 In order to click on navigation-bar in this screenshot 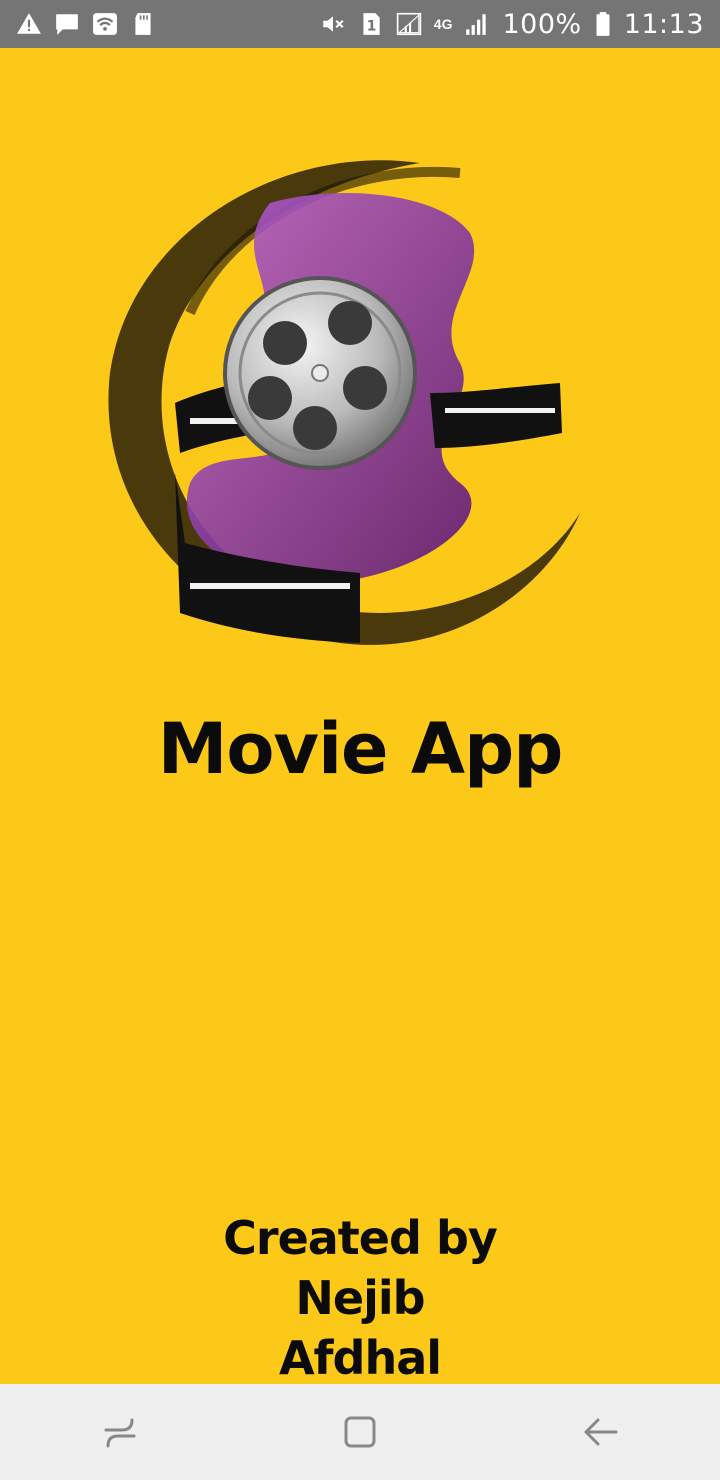, I will do `click(360, 1432)`.